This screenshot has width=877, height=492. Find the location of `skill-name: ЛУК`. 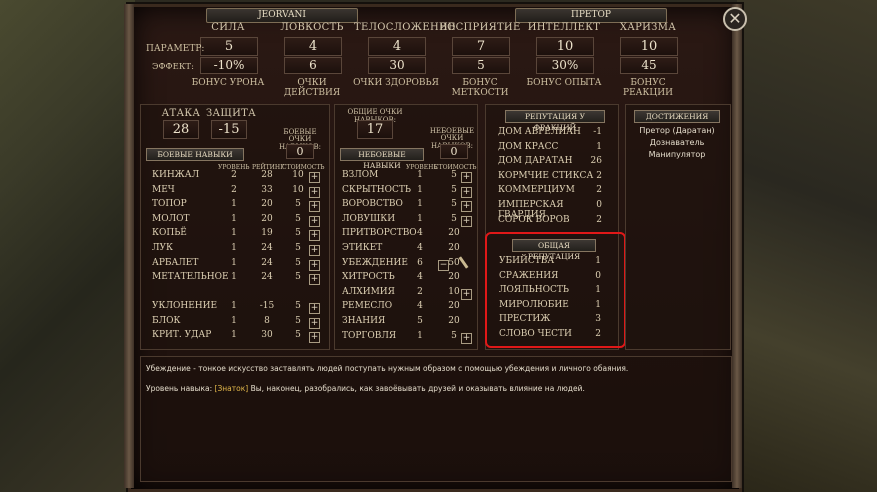

skill-name: ЛУК is located at coordinates (162, 248).